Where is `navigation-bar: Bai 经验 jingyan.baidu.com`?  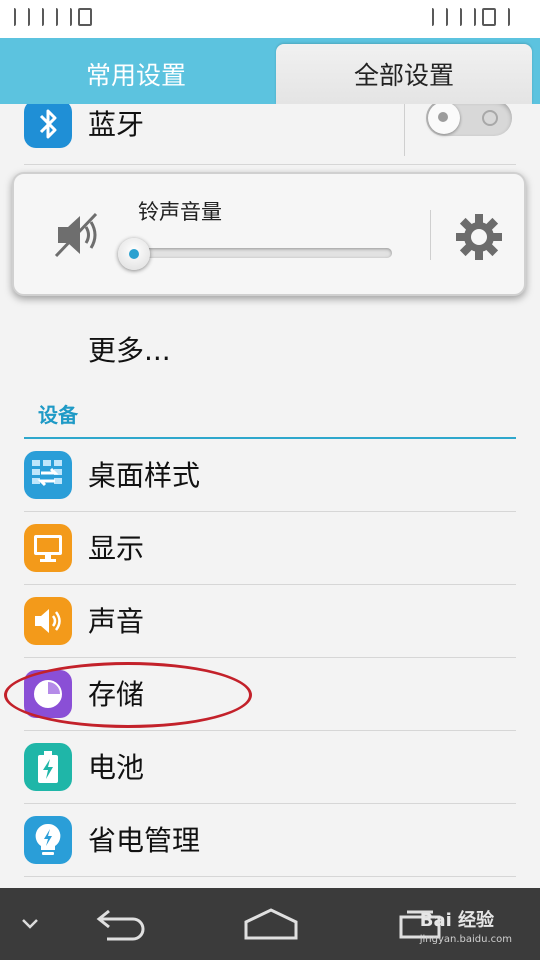
navigation-bar: Bai 经验 jingyan.baidu.com is located at coordinates (270, 924).